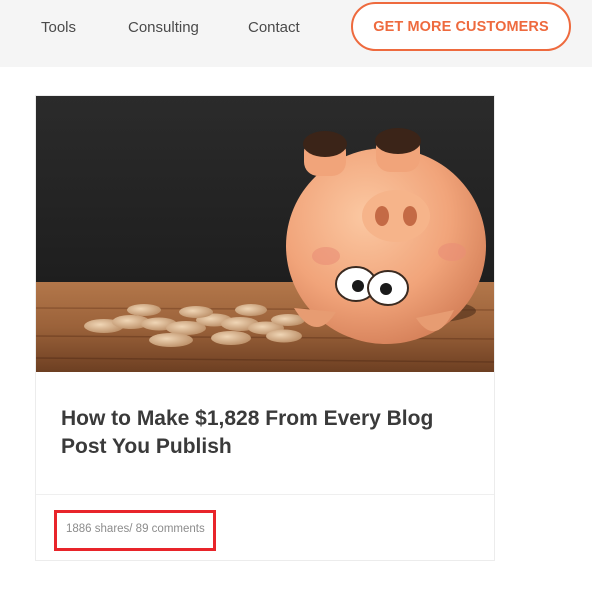 This screenshot has height=595, width=592. Describe the element at coordinates (58, 28) in the screenshot. I see `nav-link-tools: Tools` at that location.